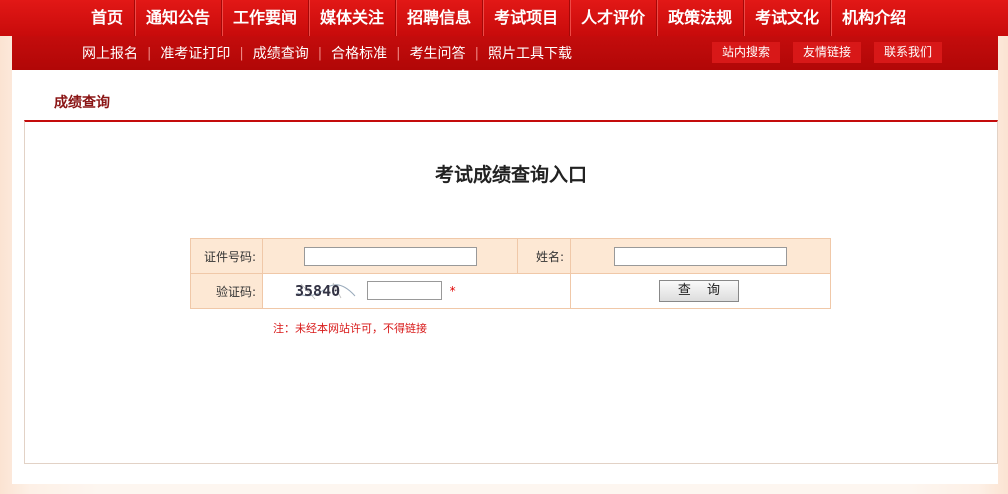  I want to click on submit-cell: 查 询, so click(700, 291).